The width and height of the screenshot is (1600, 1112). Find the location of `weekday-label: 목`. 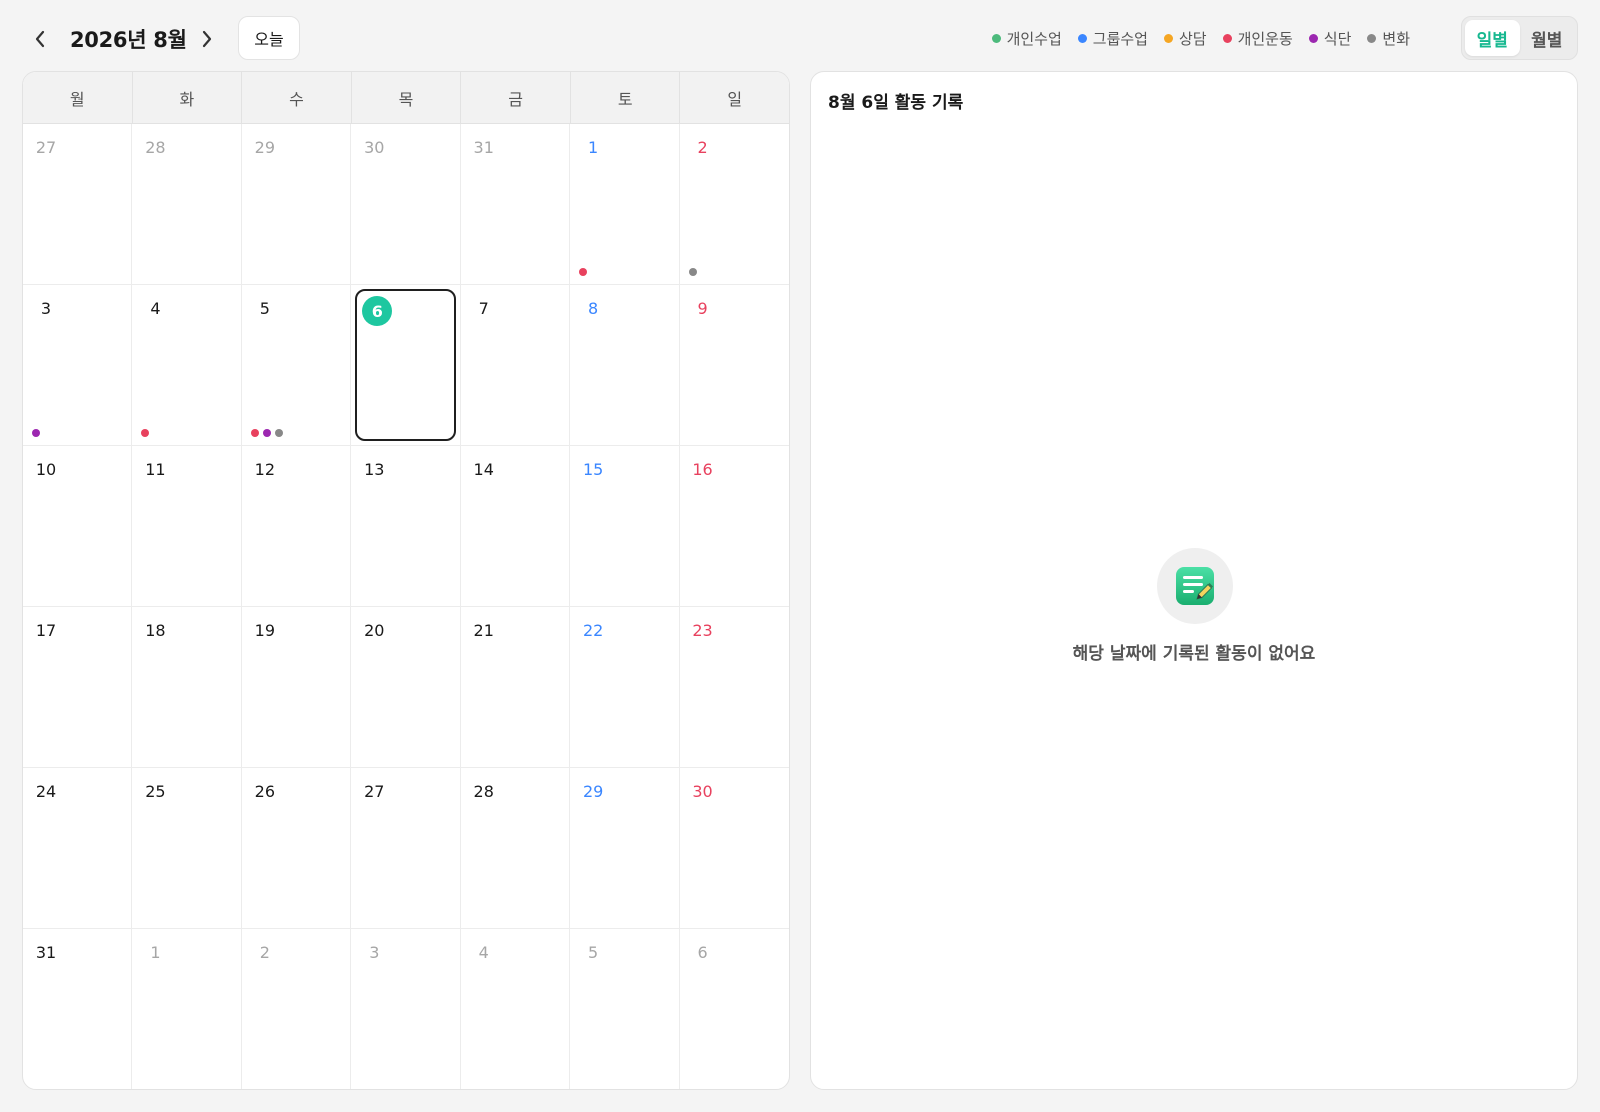

weekday-label: 목 is located at coordinates (407, 97).